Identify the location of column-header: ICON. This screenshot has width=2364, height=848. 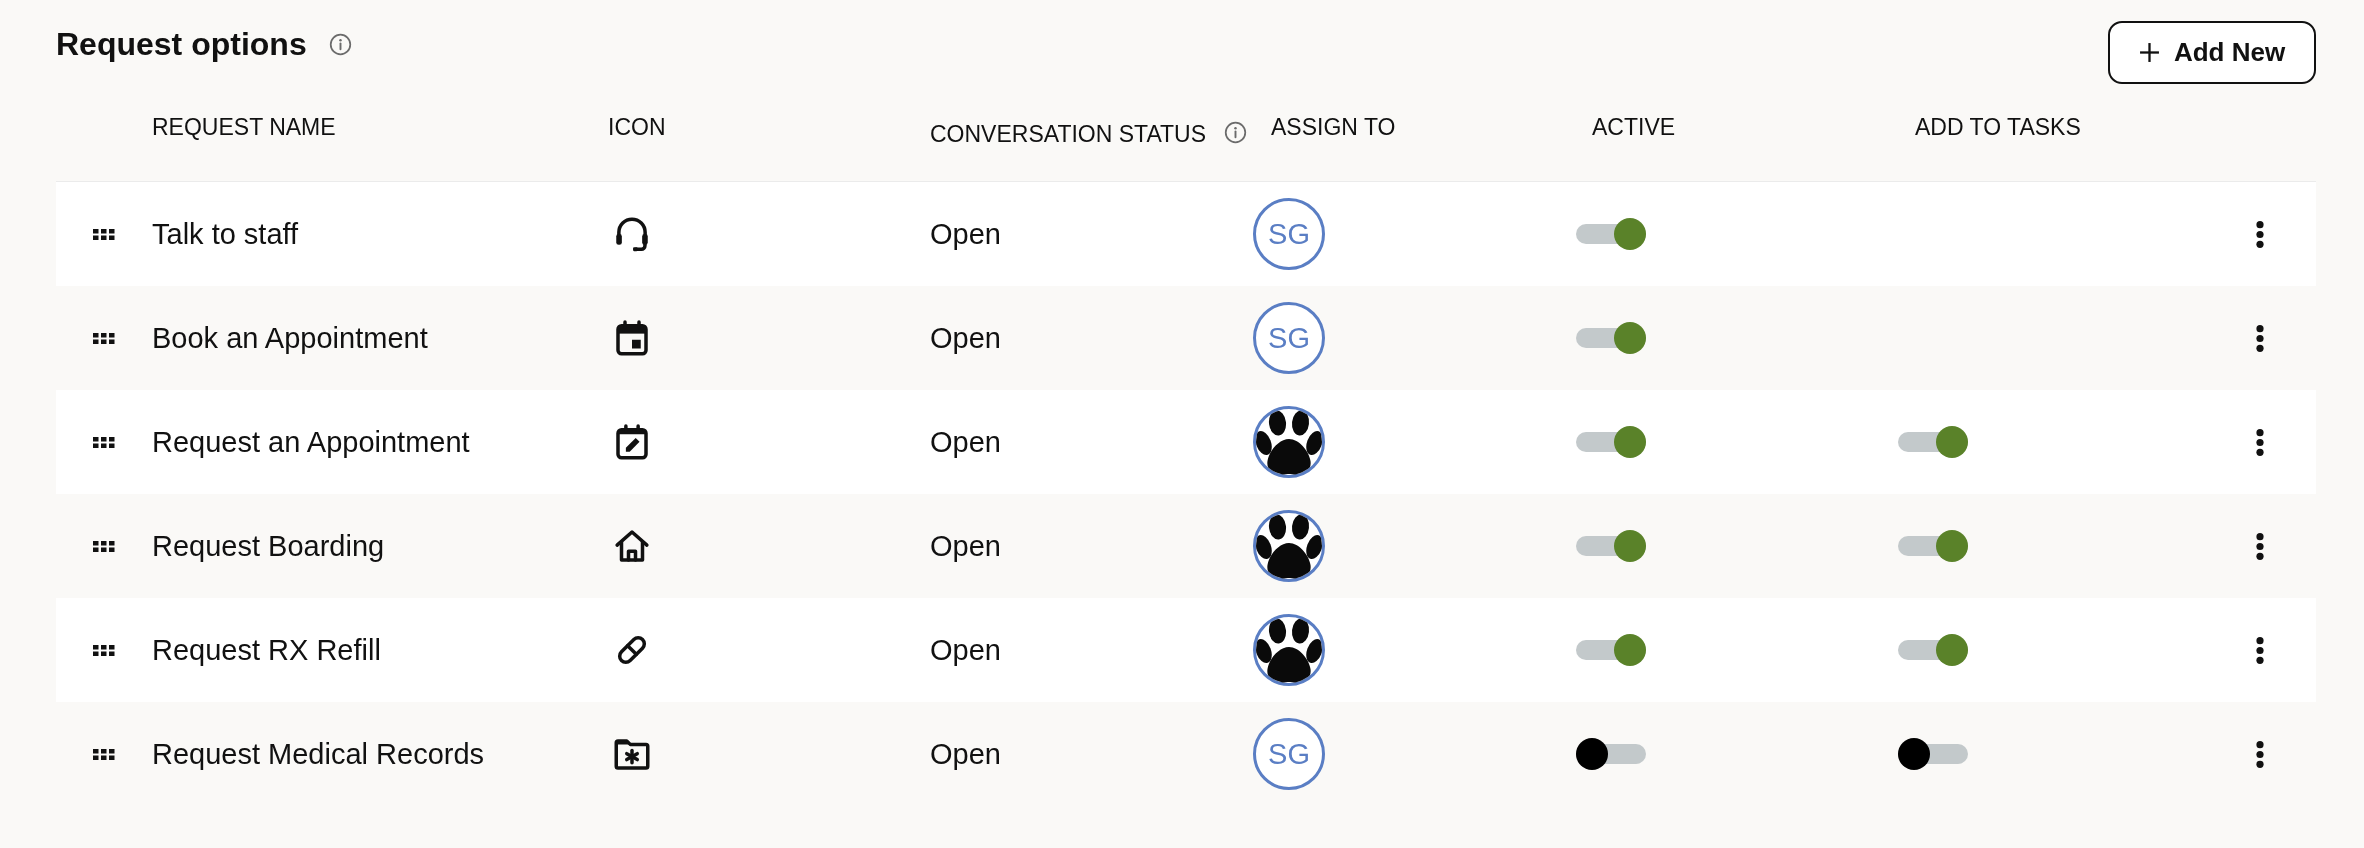
(637, 127).